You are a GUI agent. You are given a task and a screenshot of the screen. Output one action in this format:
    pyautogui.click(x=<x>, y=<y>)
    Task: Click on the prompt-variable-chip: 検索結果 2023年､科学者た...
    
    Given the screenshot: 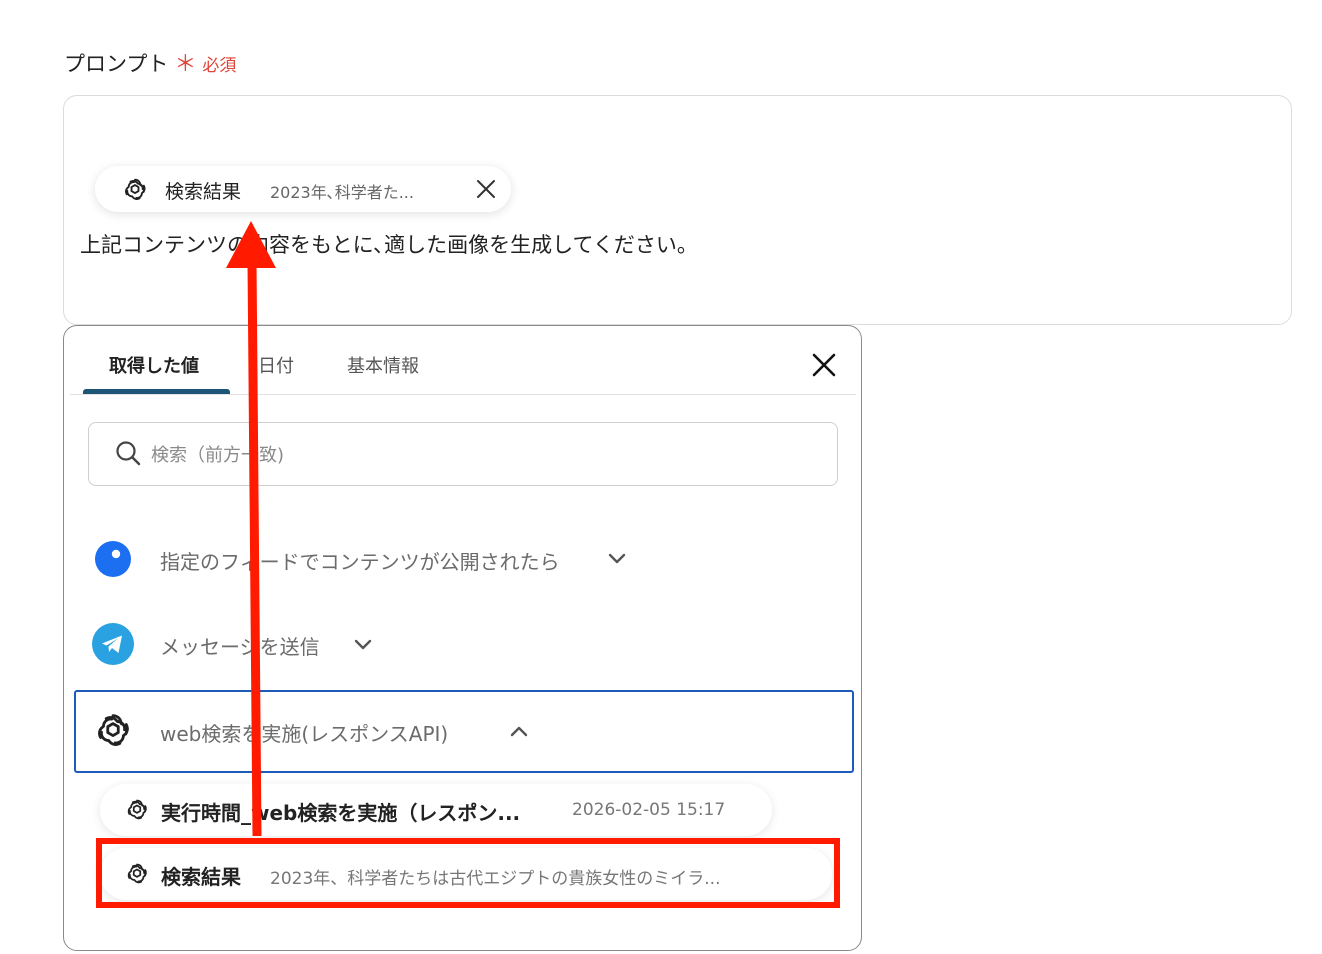 What is the action you would take?
    pyautogui.click(x=303, y=189)
    